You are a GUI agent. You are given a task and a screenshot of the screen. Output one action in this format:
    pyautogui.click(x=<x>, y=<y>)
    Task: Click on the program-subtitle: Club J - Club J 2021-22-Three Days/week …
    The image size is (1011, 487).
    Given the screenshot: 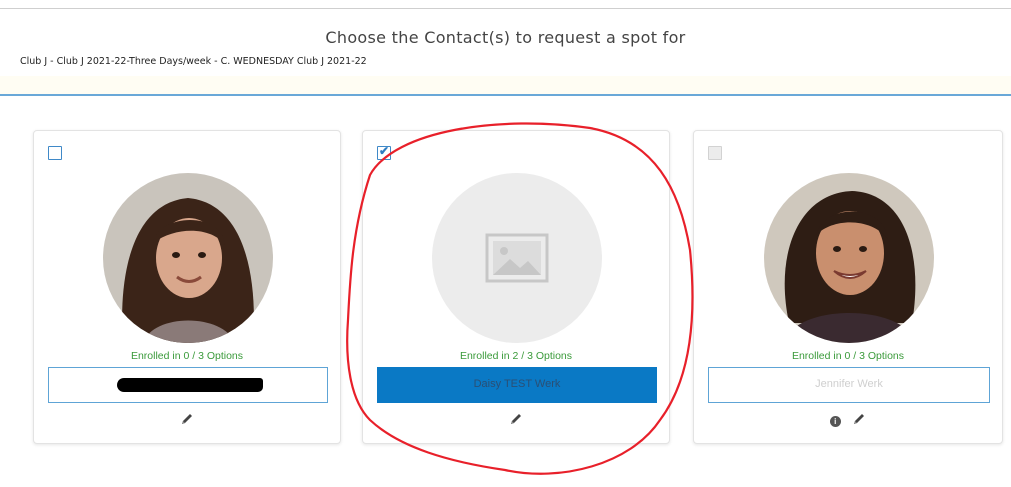 What is the action you would take?
    pyautogui.click(x=193, y=61)
    